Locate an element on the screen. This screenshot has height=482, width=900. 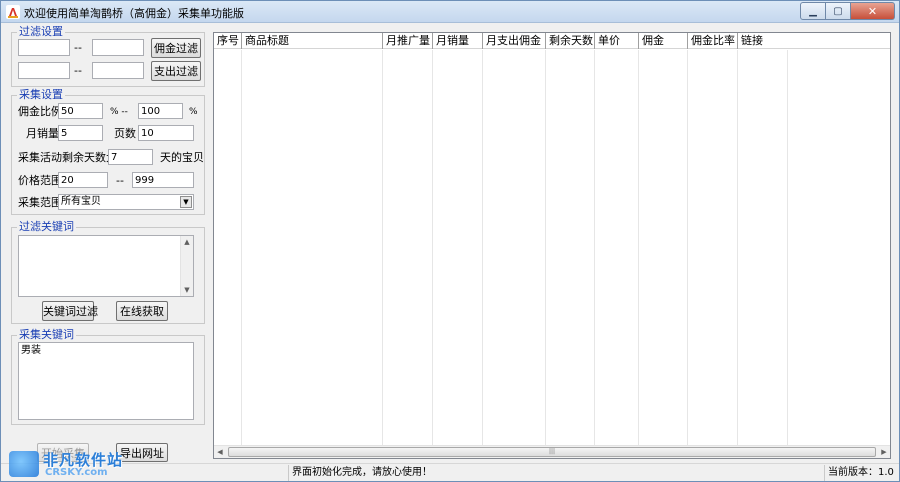
watermark: 非凡软件站 CRSKY.com is located at coordinates (74, 462).